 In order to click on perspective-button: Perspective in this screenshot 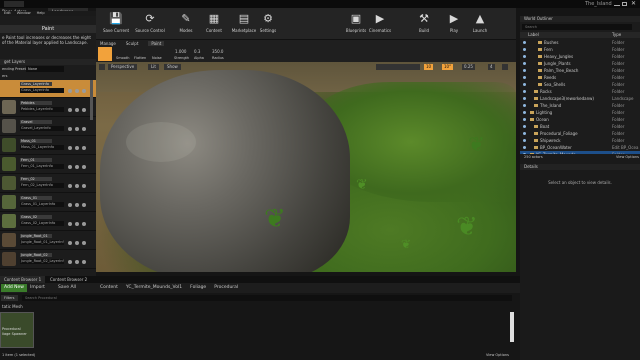, I will do `click(123, 67)`.